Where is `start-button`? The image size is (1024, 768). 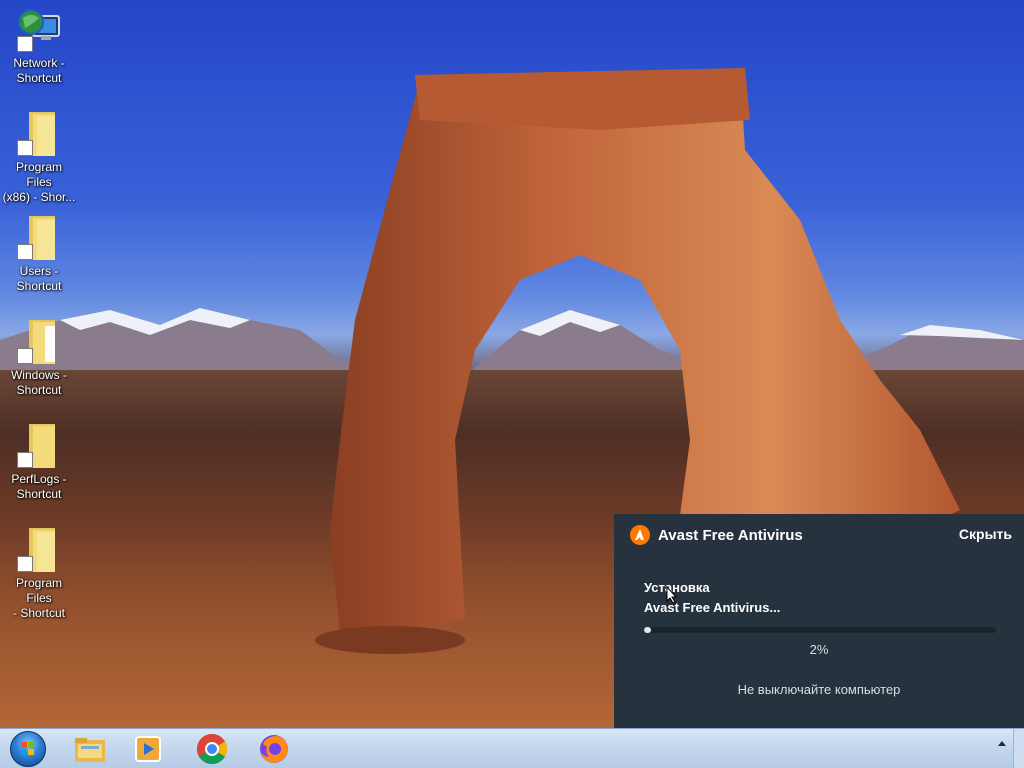 start-button is located at coordinates (28, 749).